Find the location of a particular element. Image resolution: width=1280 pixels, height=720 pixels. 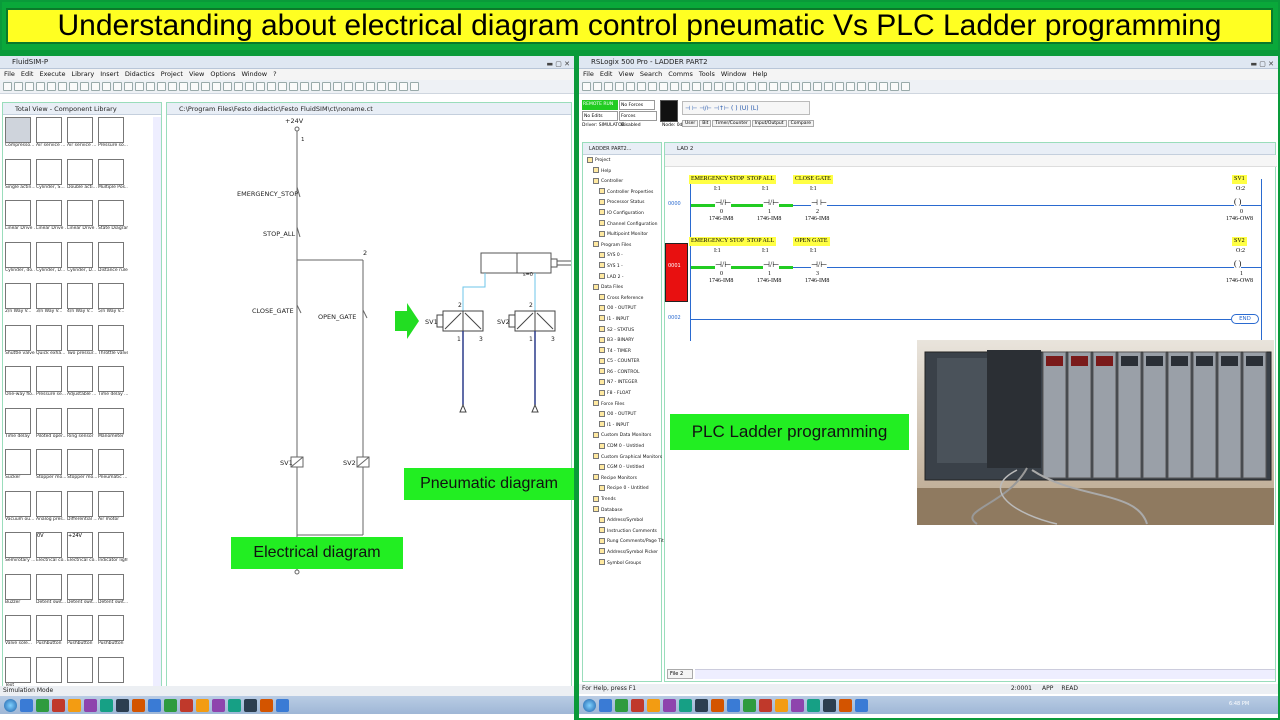

menu-options: Options is located at coordinates (222, 74).